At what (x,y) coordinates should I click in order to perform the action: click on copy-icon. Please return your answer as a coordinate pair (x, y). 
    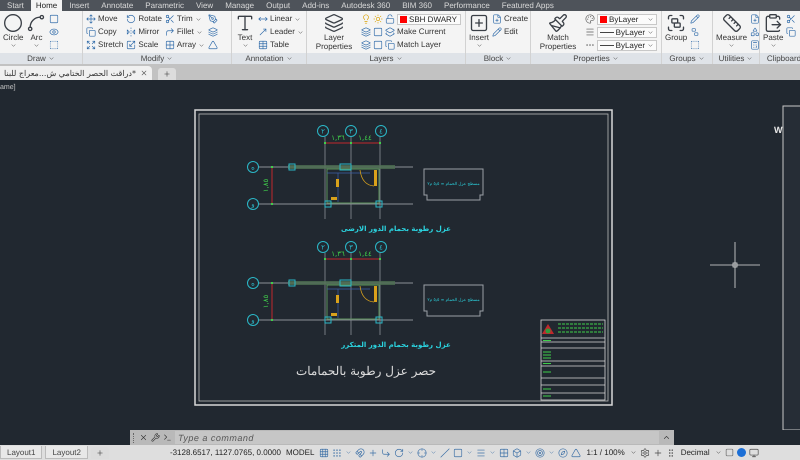
    Looking at the image, I should click on (791, 32).